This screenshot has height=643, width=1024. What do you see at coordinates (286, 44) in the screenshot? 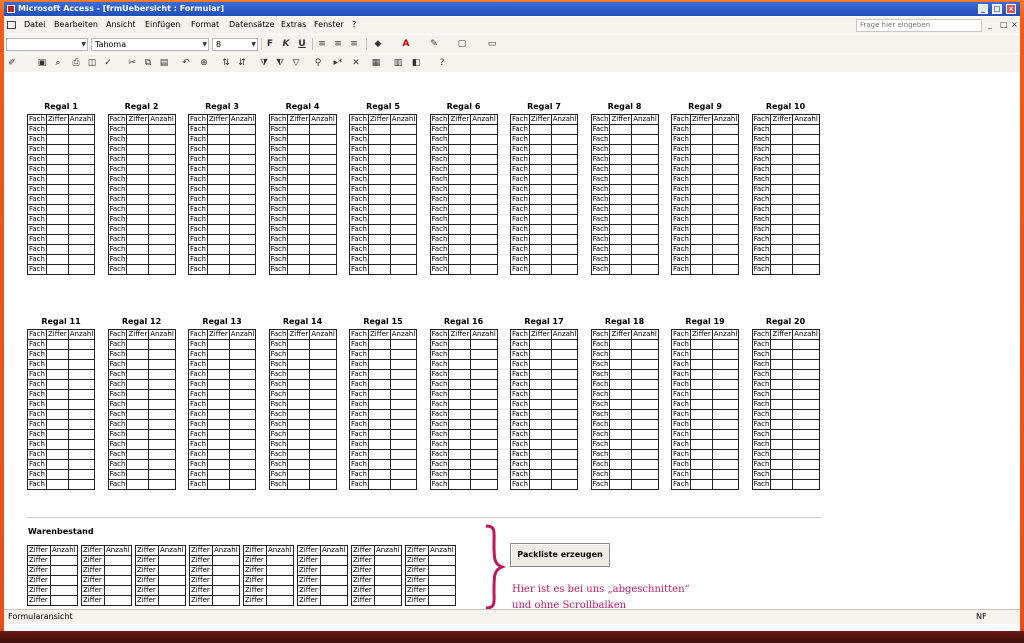
I see `italic-button: K` at bounding box center [286, 44].